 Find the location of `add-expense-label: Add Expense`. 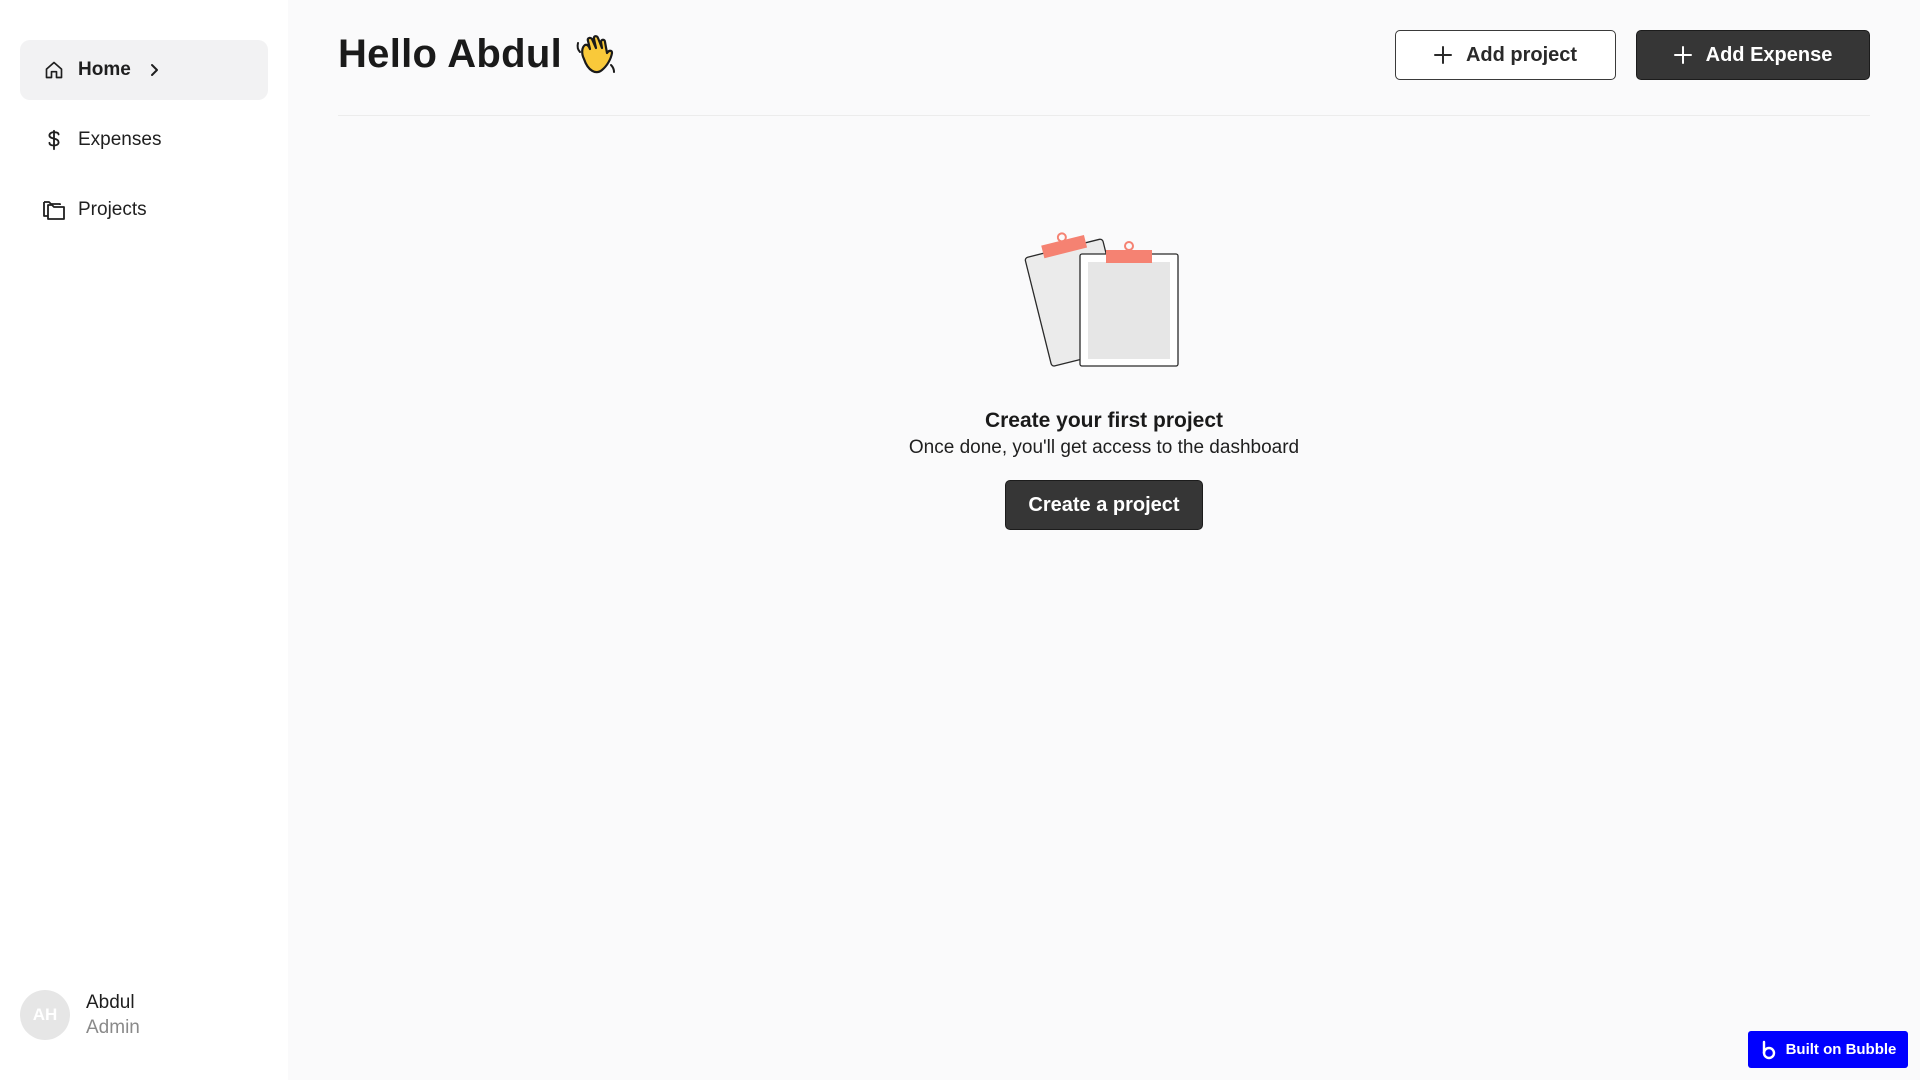

add-expense-label: Add Expense is located at coordinates (1769, 54).